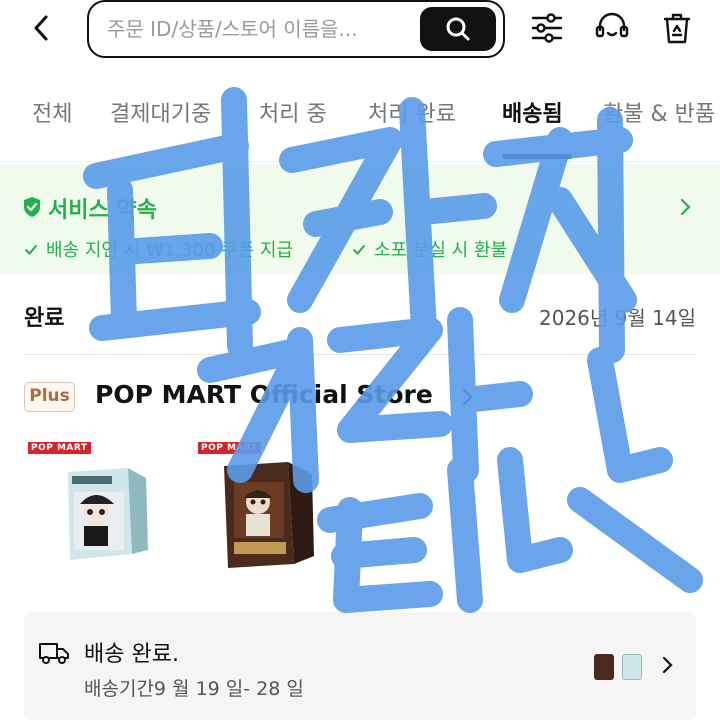 This screenshot has width=720, height=720. I want to click on promise-item-label: 소포 분실 시 환불, so click(441, 250).